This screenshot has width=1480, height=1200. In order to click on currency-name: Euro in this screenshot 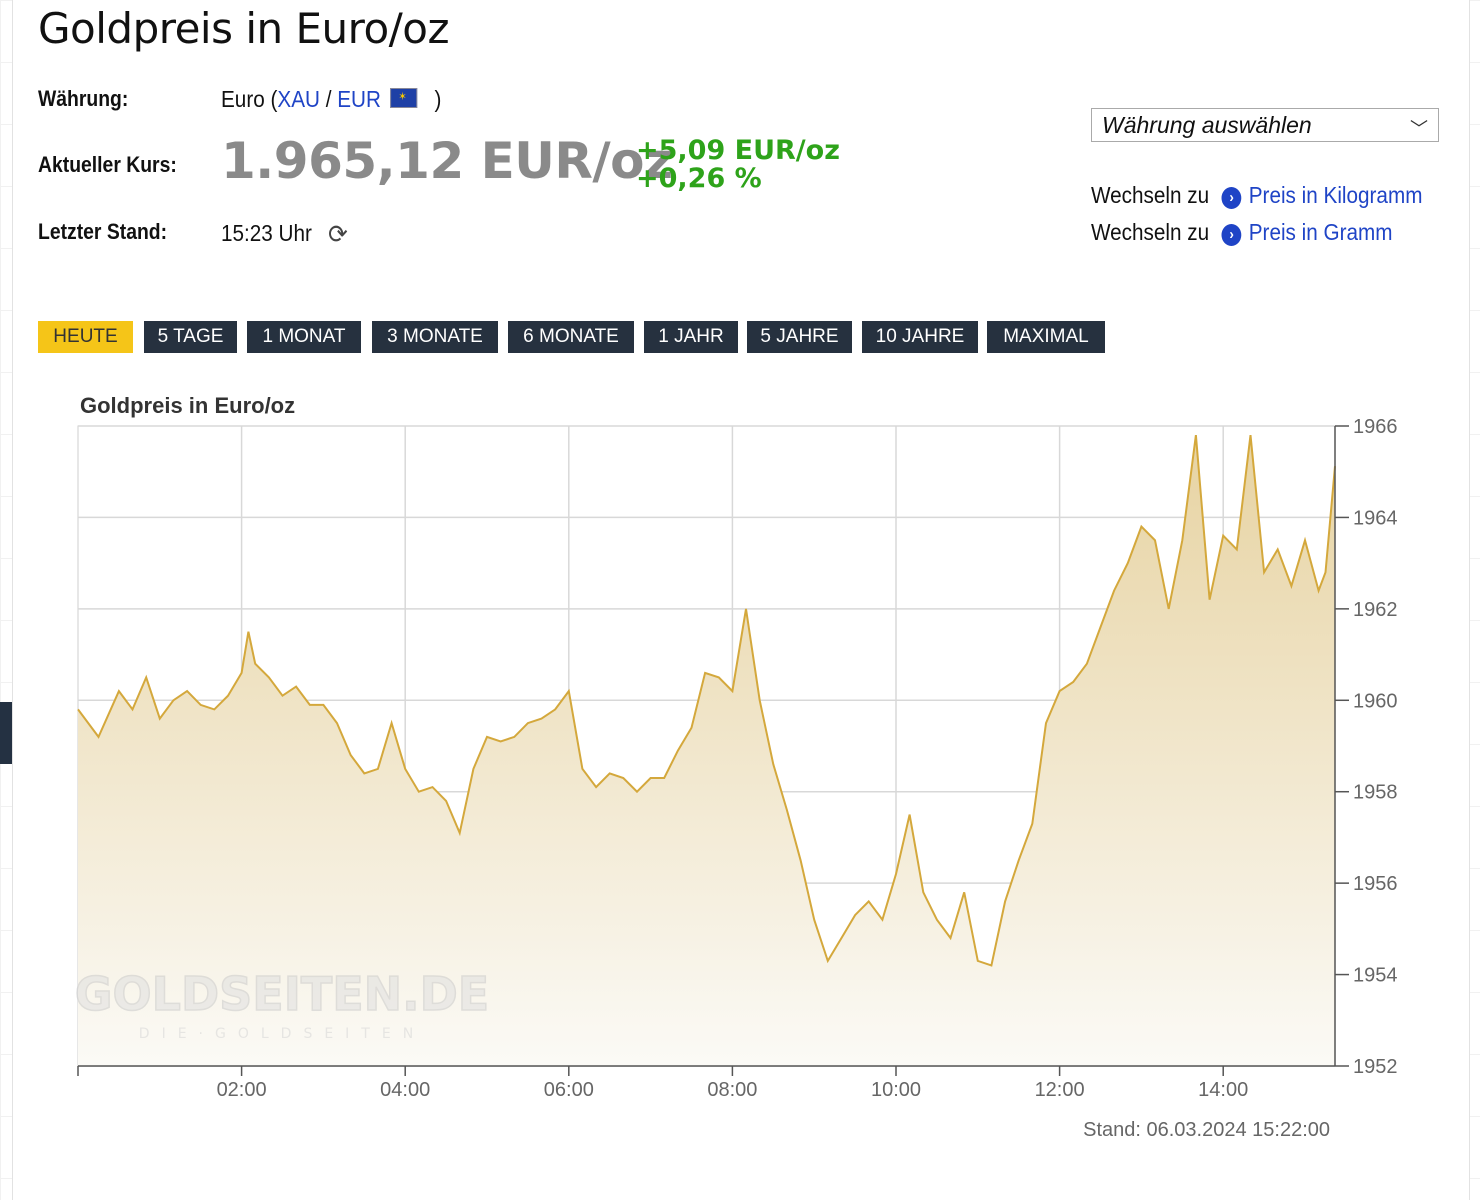, I will do `click(243, 99)`.